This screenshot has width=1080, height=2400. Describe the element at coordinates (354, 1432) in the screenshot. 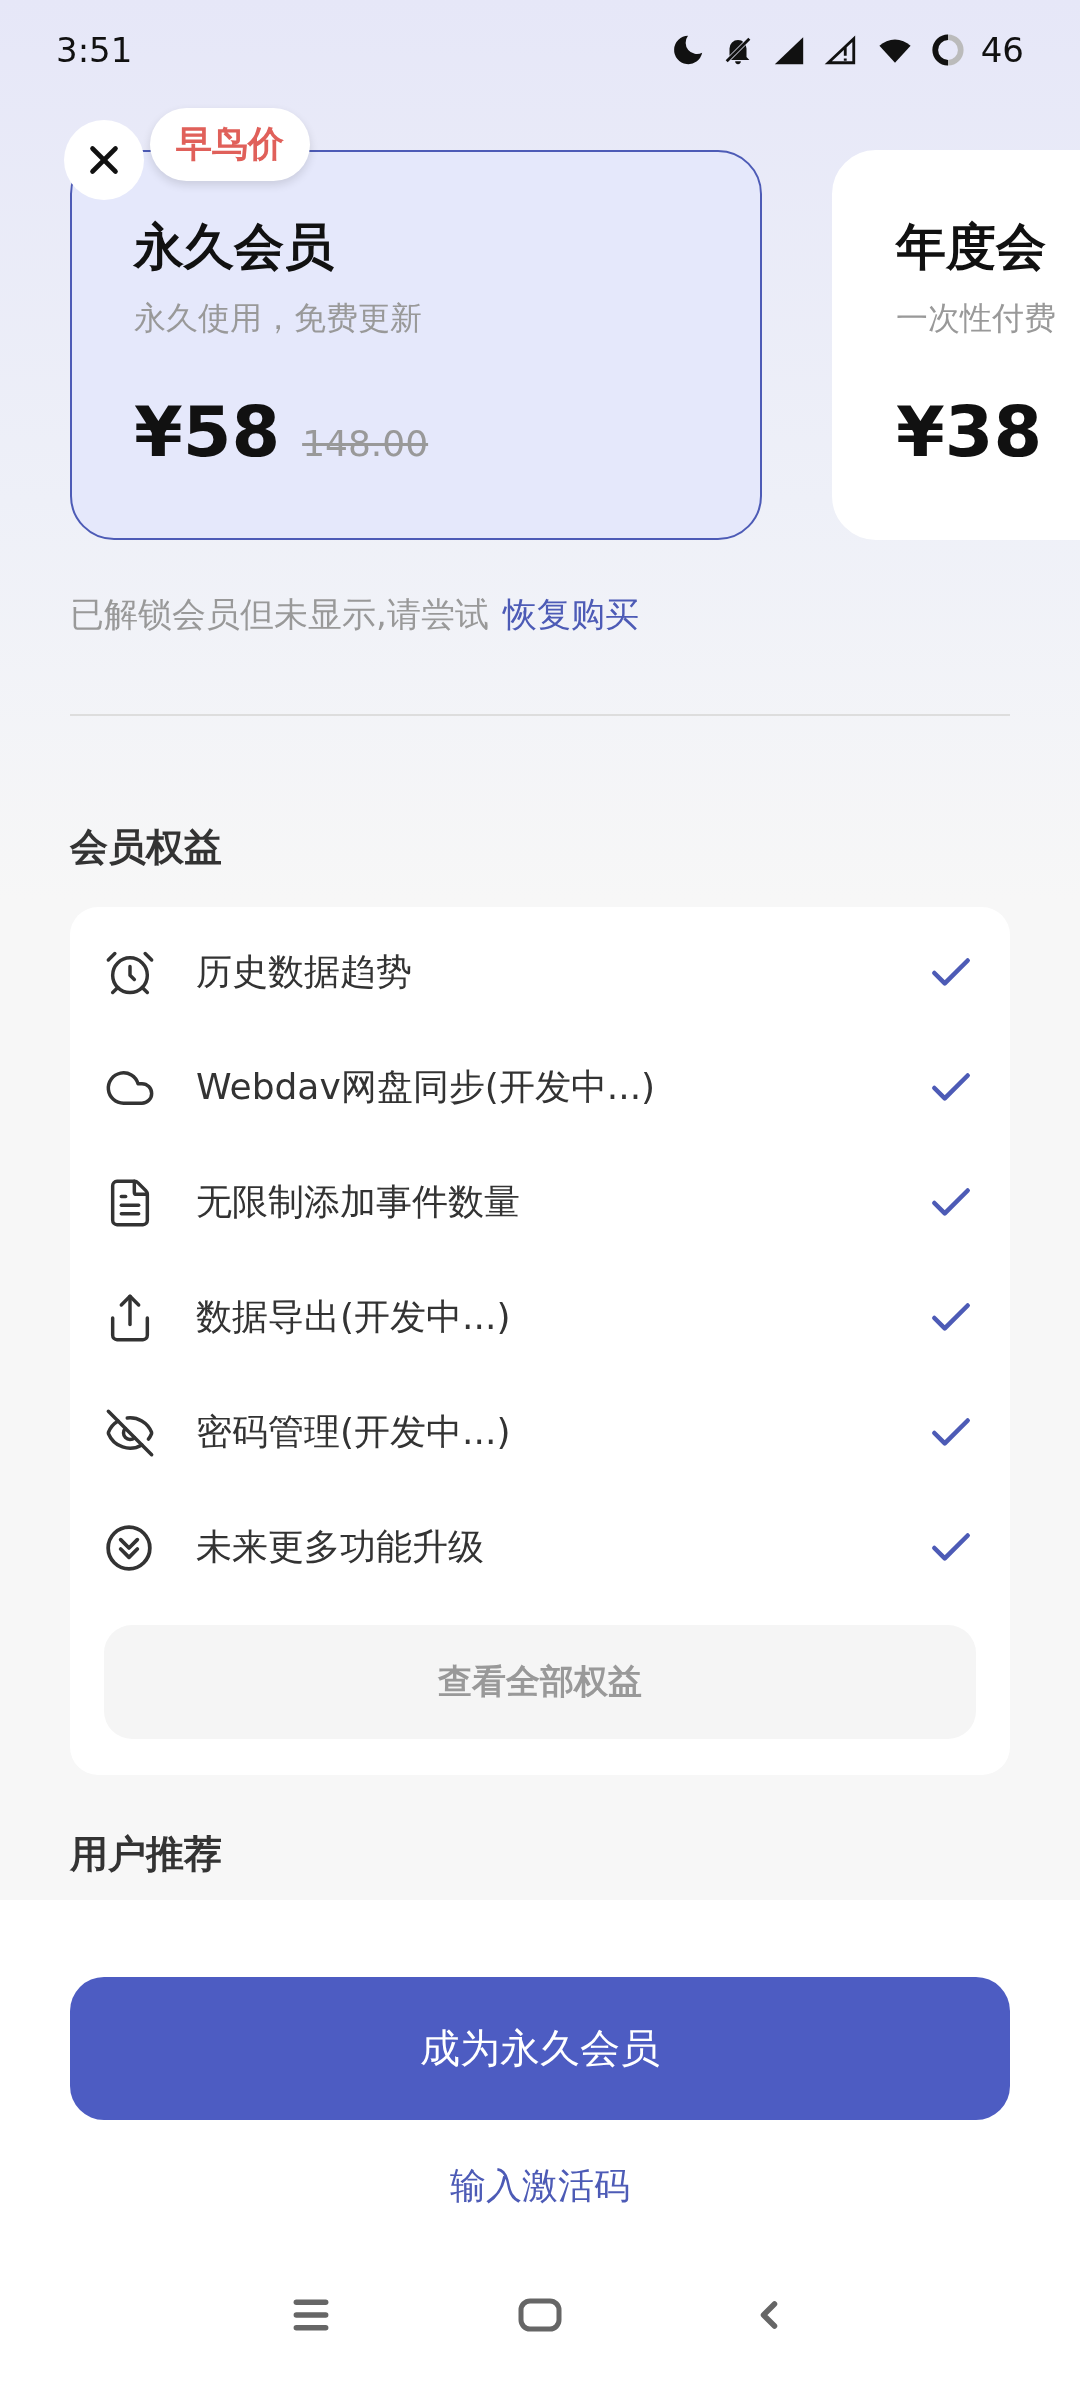

I see `benefit-label: 密码管理(开发中...)` at that location.